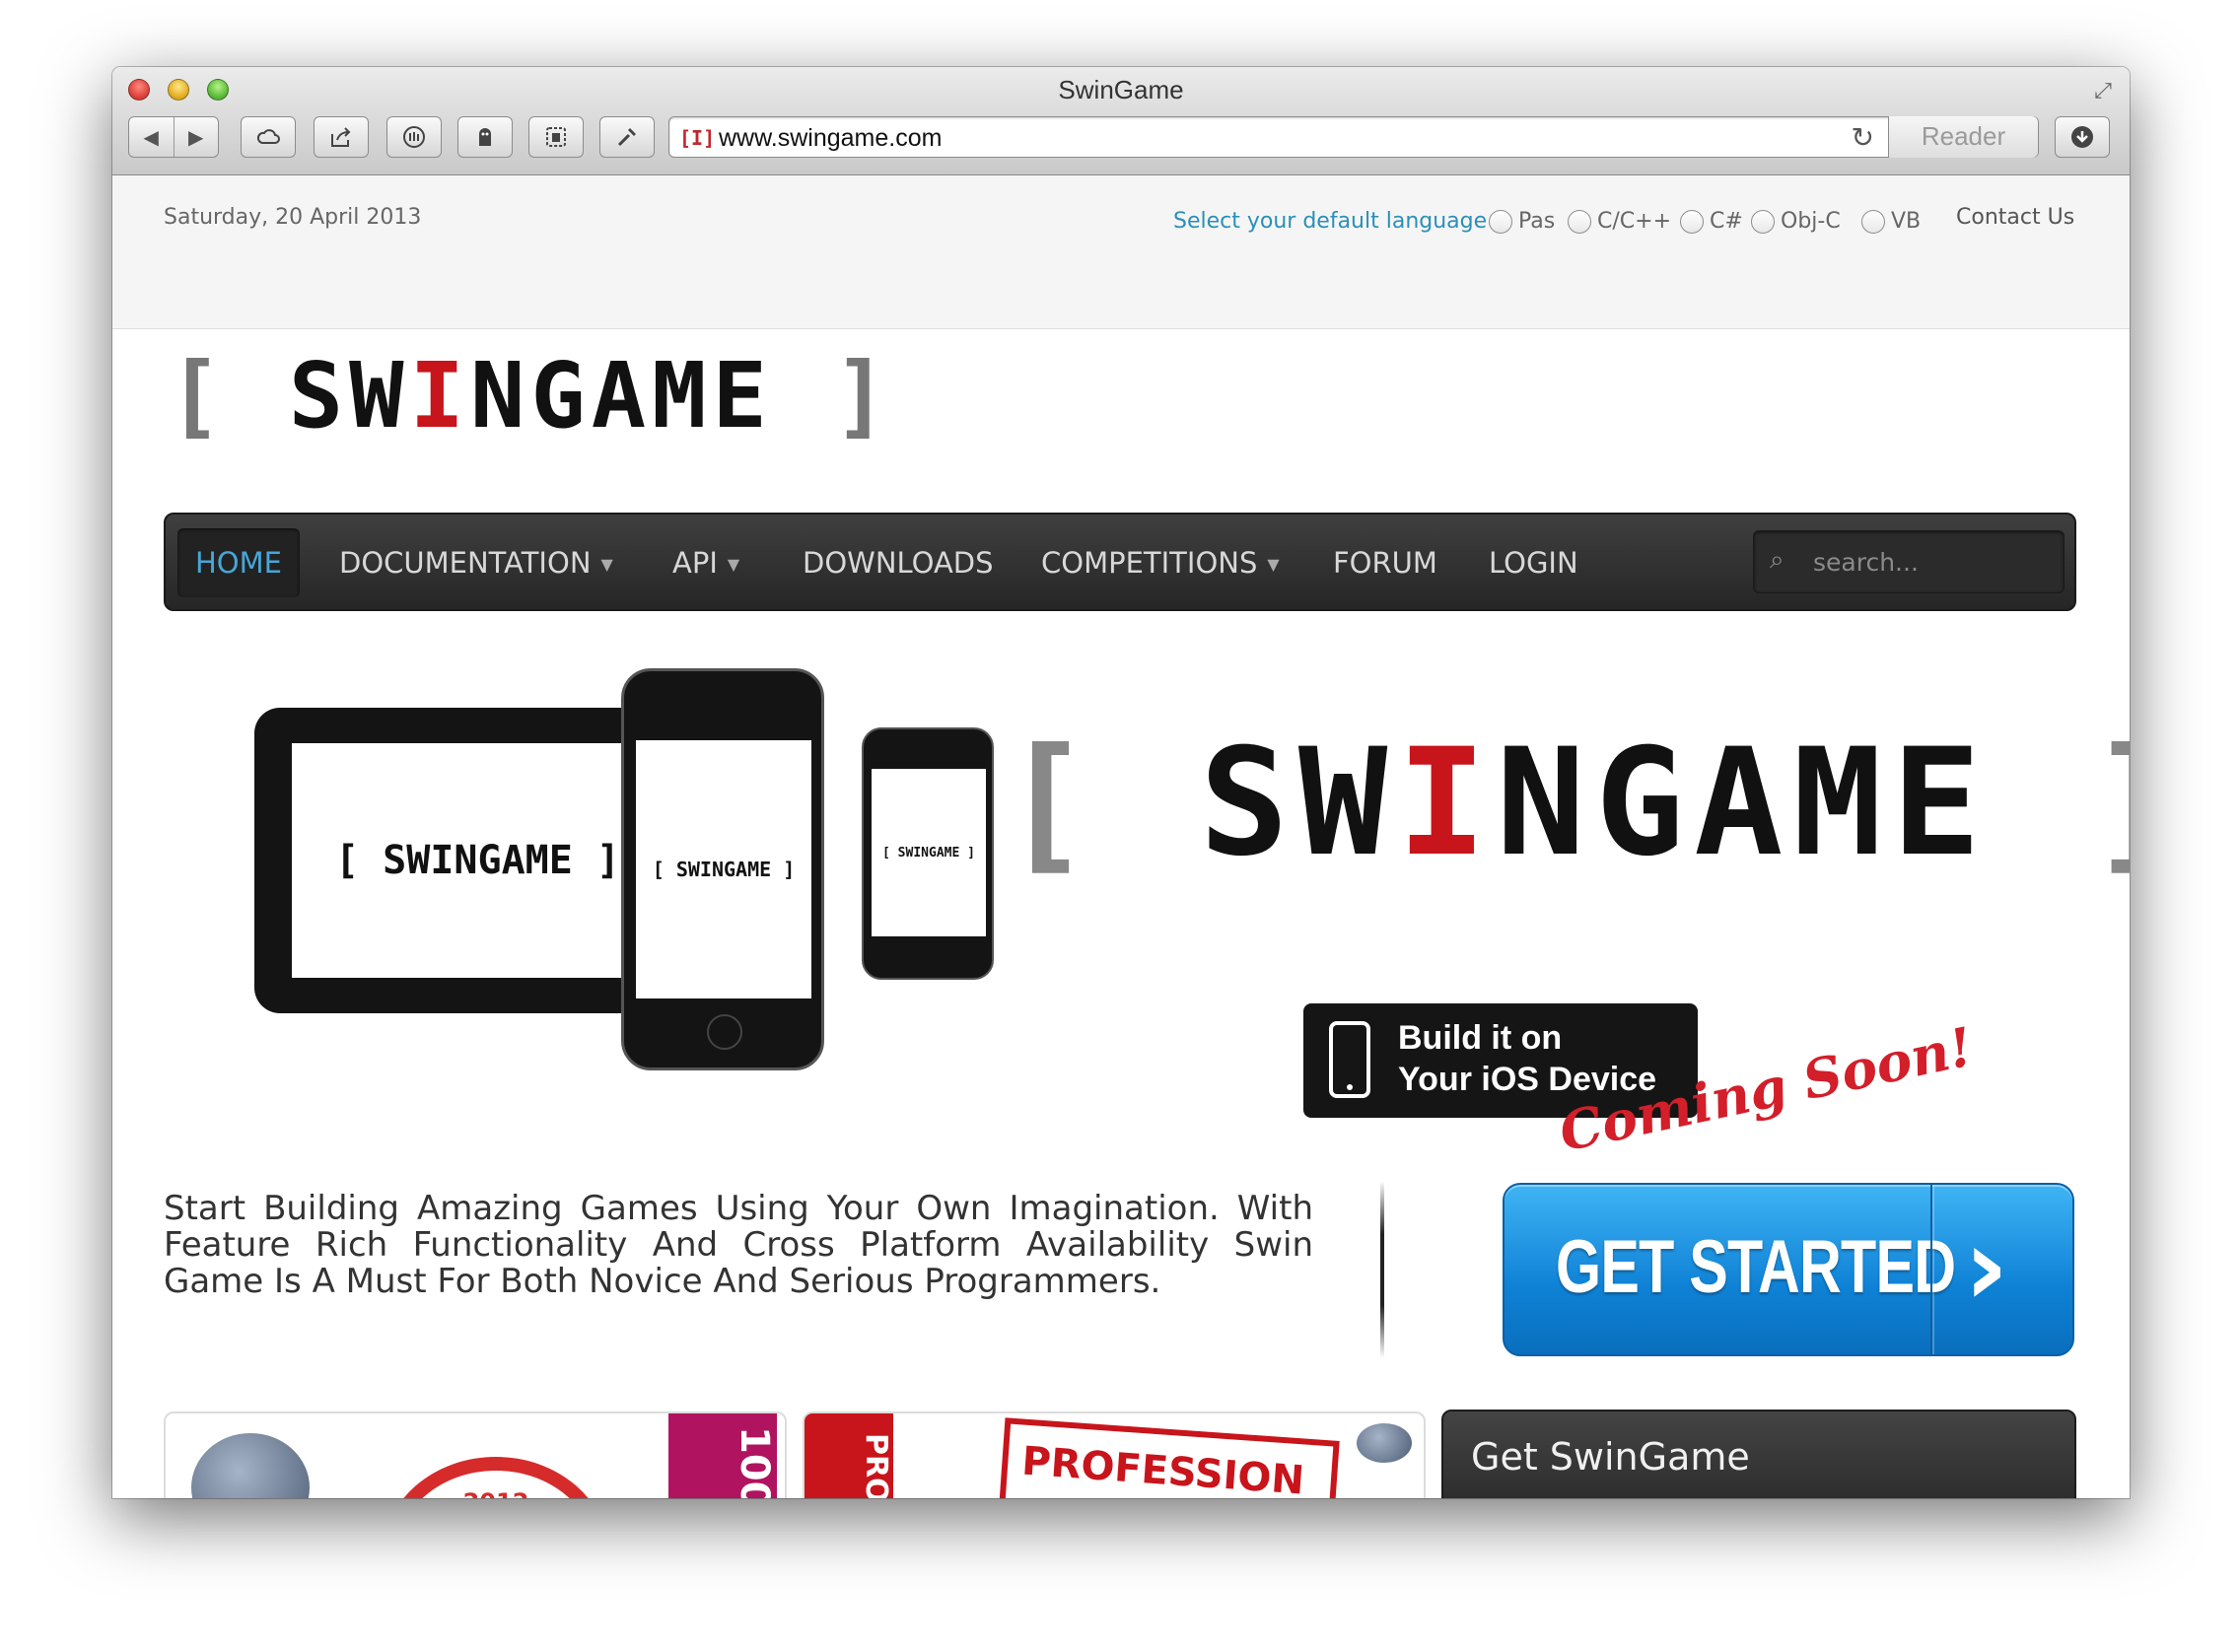 Image resolution: width=2240 pixels, height=1652 pixels. I want to click on icloud-icon, so click(268, 136).